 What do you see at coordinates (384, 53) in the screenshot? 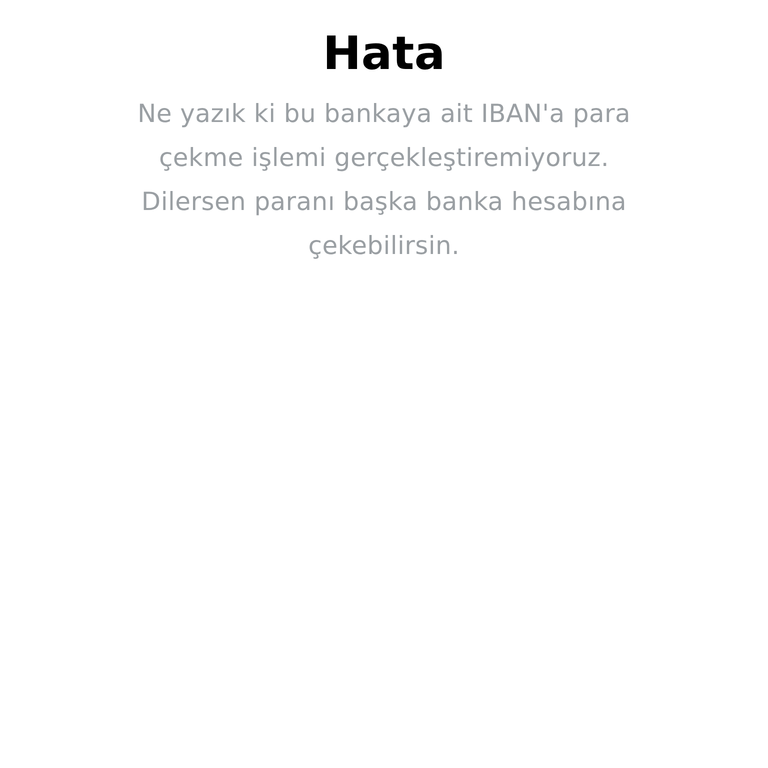
I see `error-title: Hata` at bounding box center [384, 53].